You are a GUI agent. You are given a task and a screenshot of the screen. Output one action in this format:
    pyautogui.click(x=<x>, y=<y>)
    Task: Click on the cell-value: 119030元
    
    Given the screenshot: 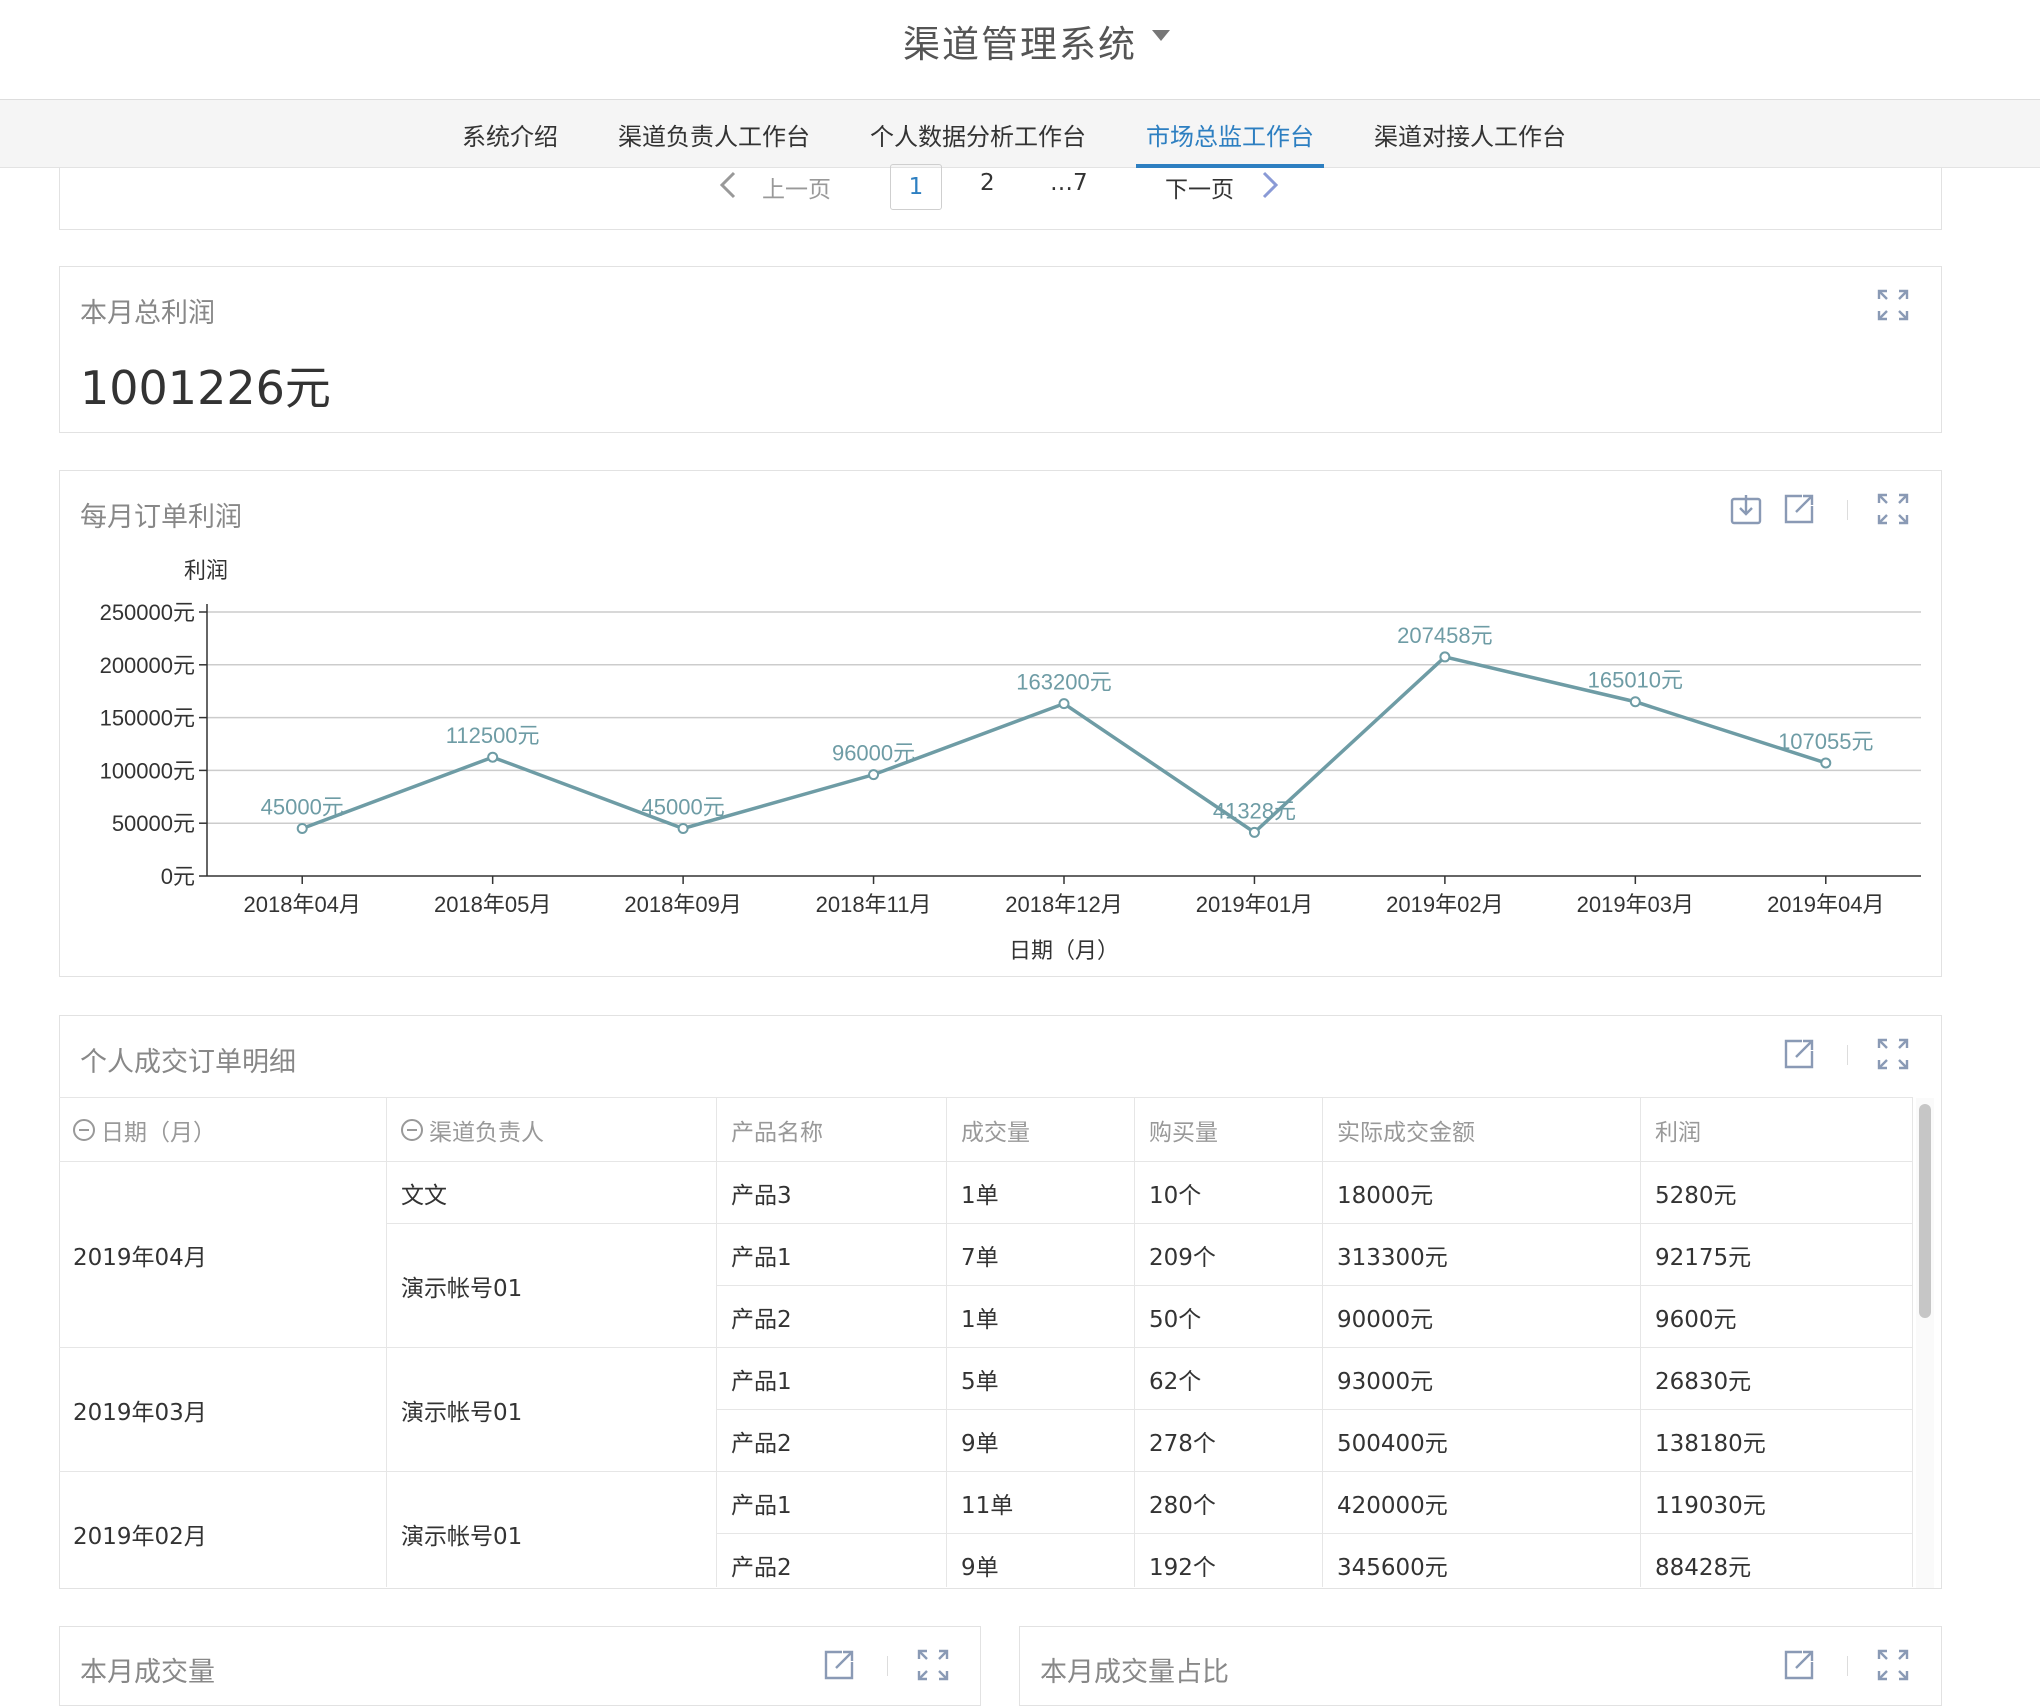 What is the action you would take?
    pyautogui.click(x=1710, y=1505)
    